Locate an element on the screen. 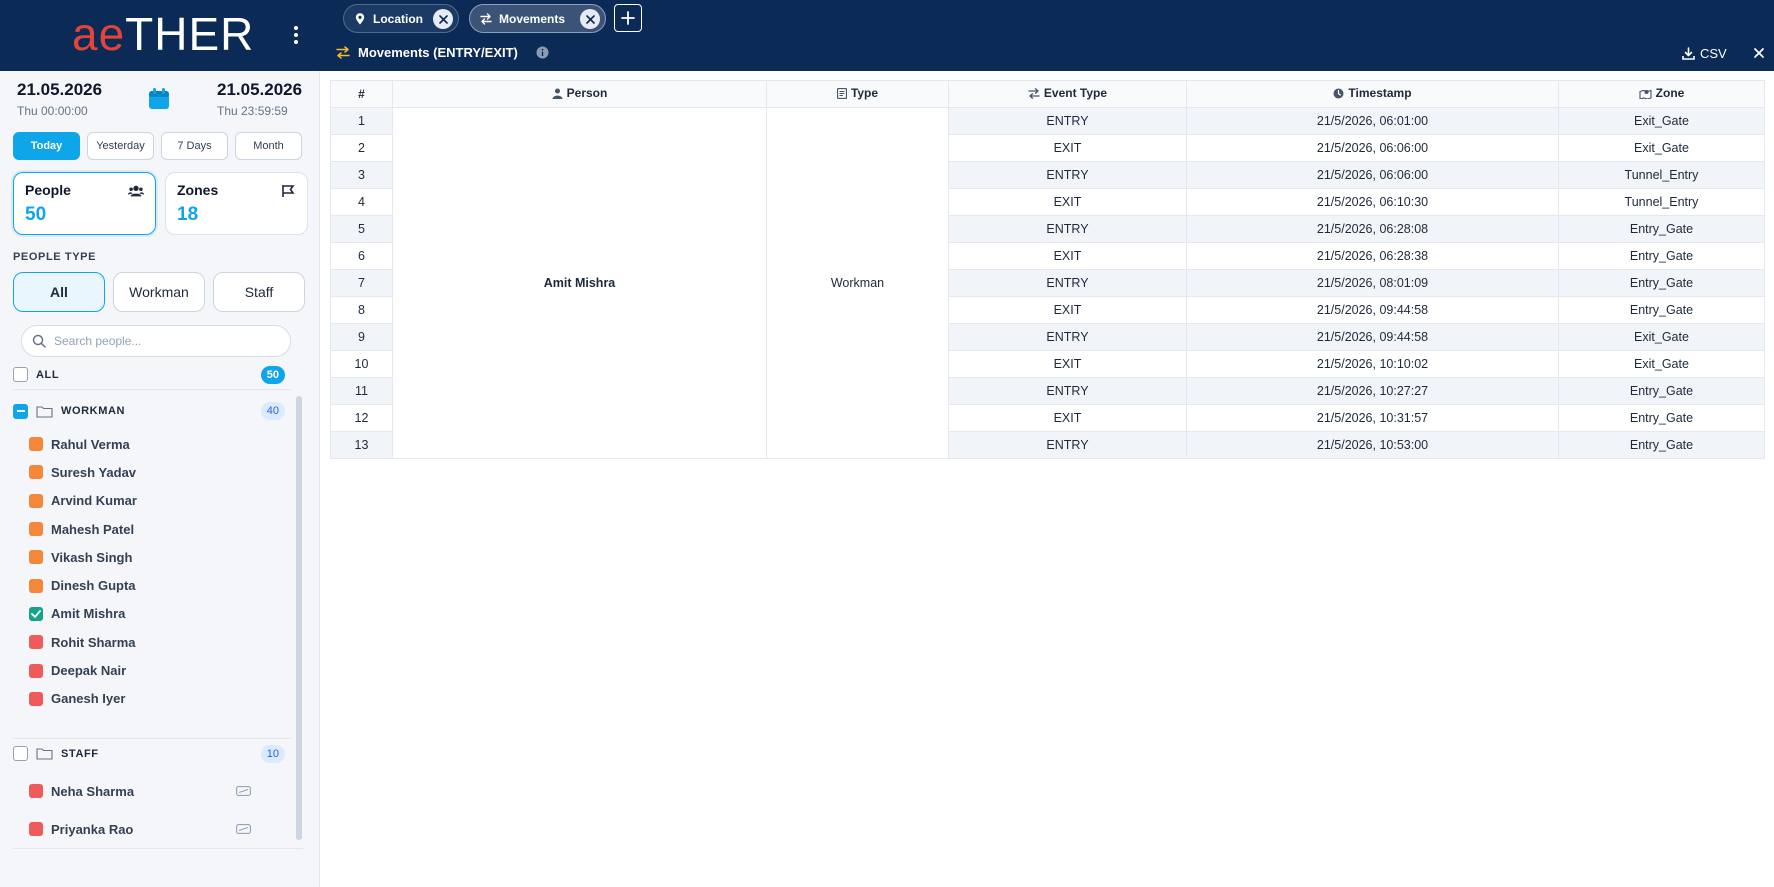  row-index-cell: 3 is located at coordinates (361, 175).